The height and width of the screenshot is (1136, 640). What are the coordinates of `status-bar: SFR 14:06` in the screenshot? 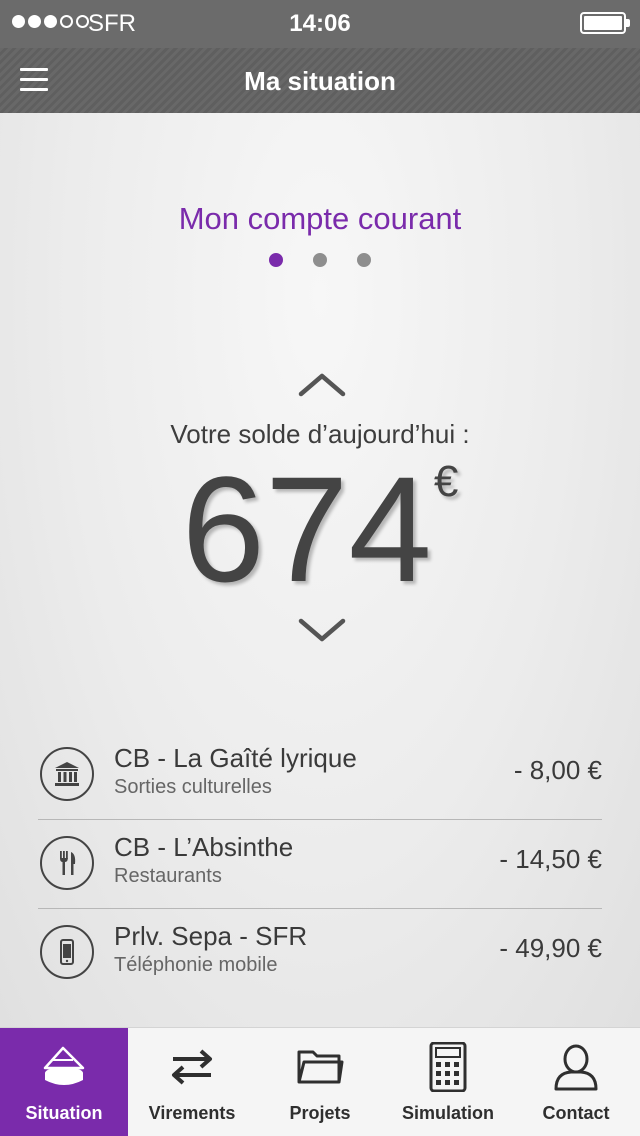 It's located at (320, 24).